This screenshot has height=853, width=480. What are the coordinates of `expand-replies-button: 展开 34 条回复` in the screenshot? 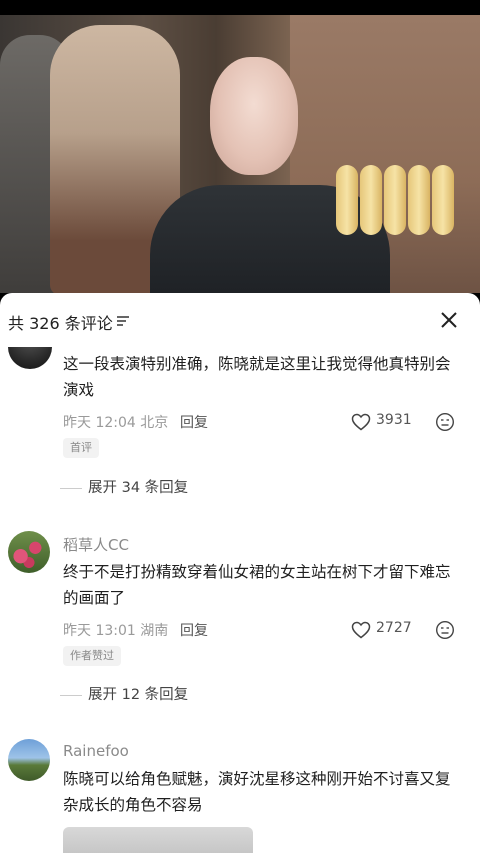 It's located at (124, 486).